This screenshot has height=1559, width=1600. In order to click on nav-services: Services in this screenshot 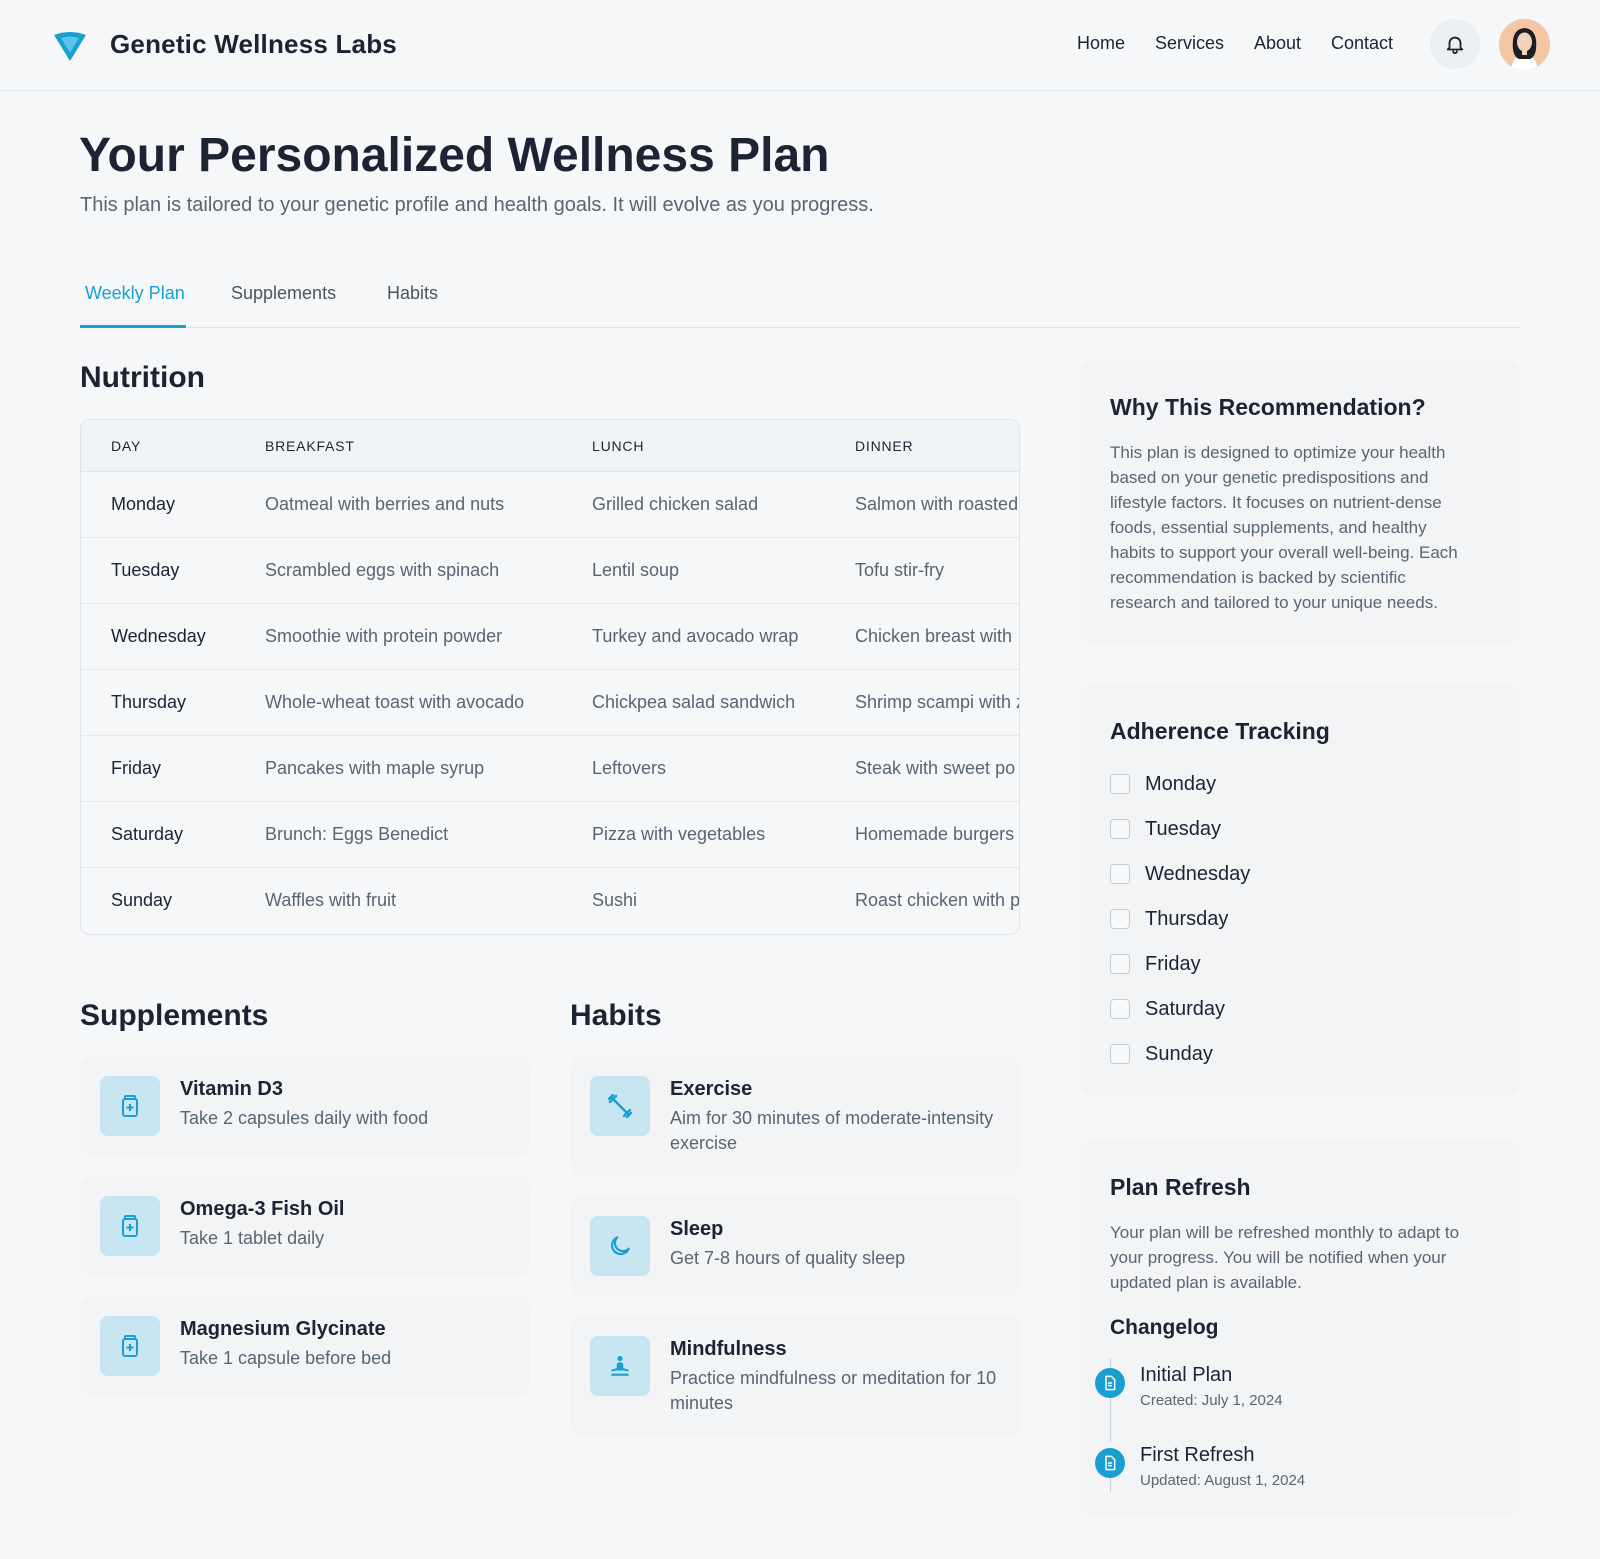, I will do `click(1189, 43)`.